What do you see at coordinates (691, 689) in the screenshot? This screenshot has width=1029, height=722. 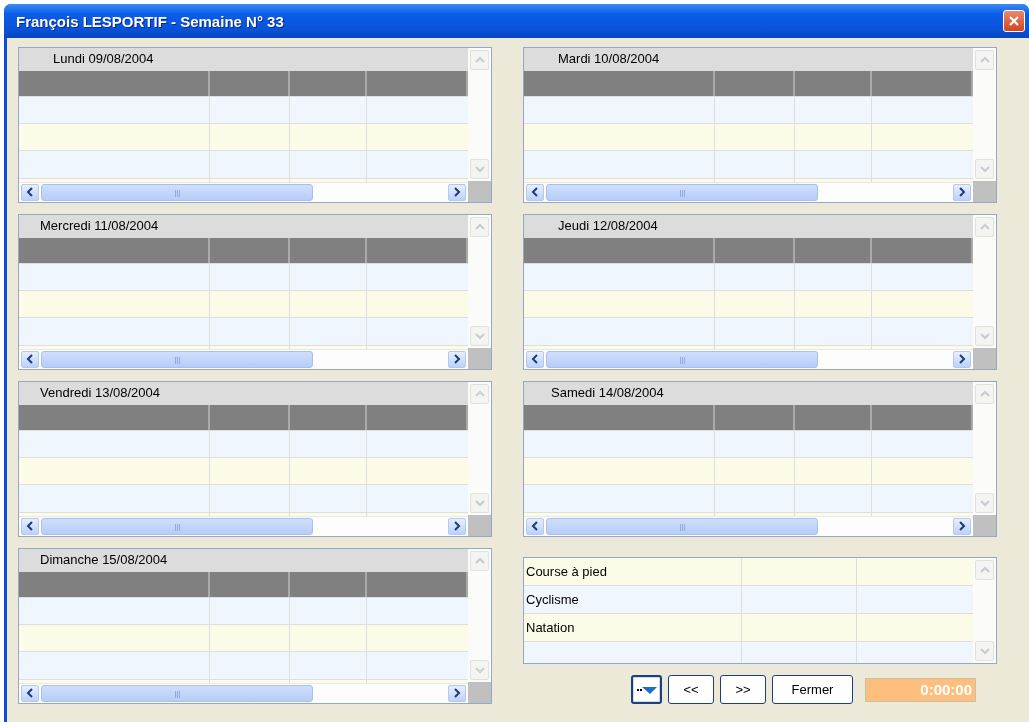 I see `nav-button: <<` at bounding box center [691, 689].